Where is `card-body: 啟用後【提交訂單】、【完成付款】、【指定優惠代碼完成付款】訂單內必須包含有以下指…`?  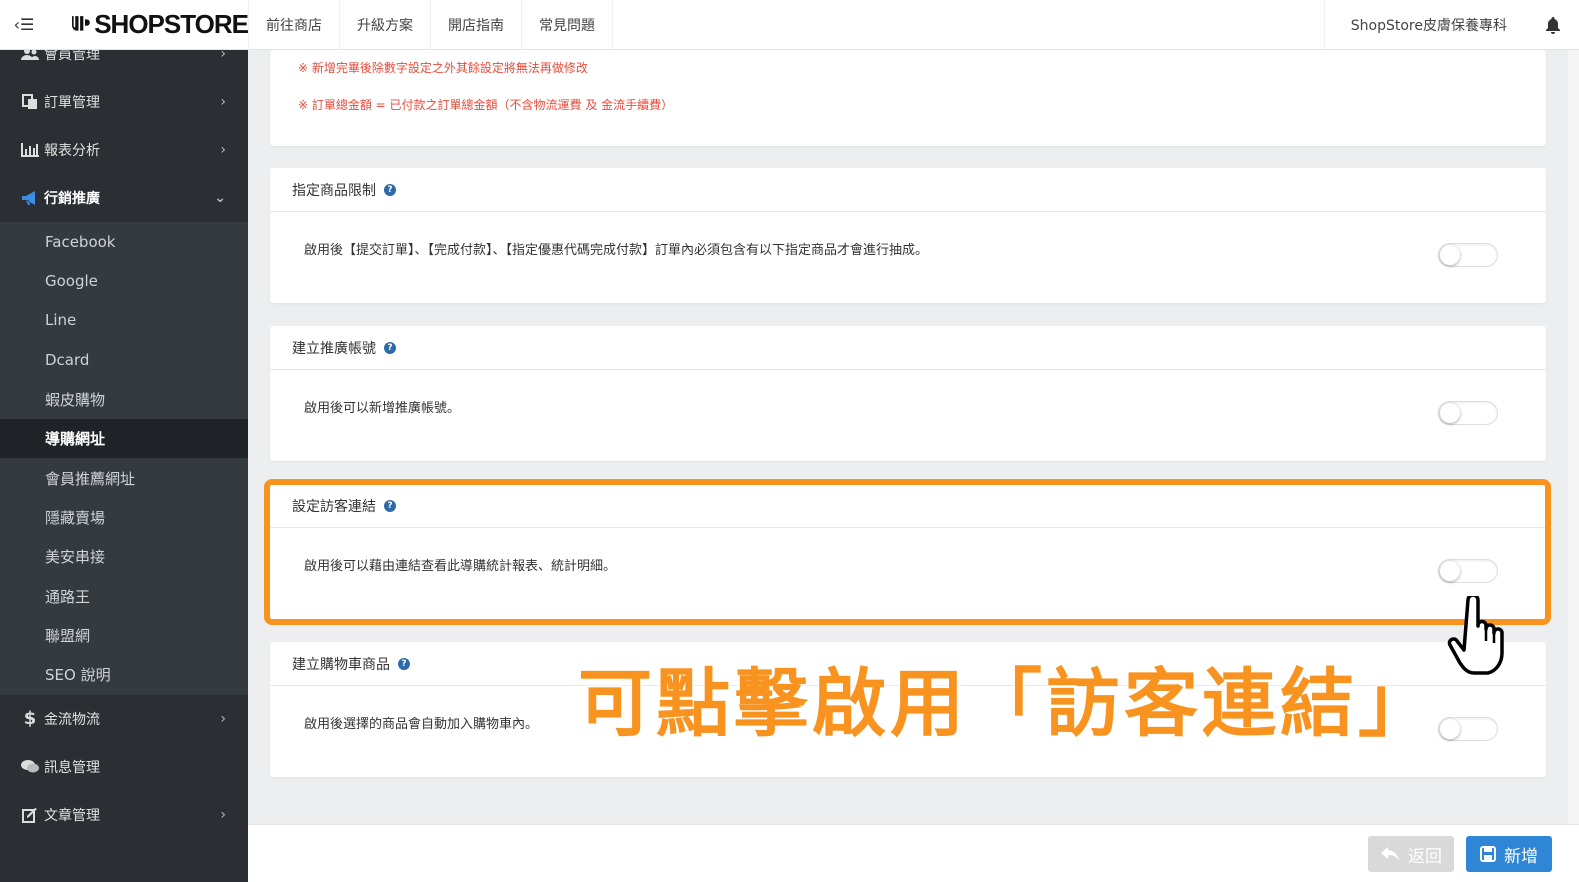 card-body: 啟用後【提交訂單】、【完成付款】、【指定優惠代碼完成付款】訂單內必須包含有以下指… is located at coordinates (908, 257).